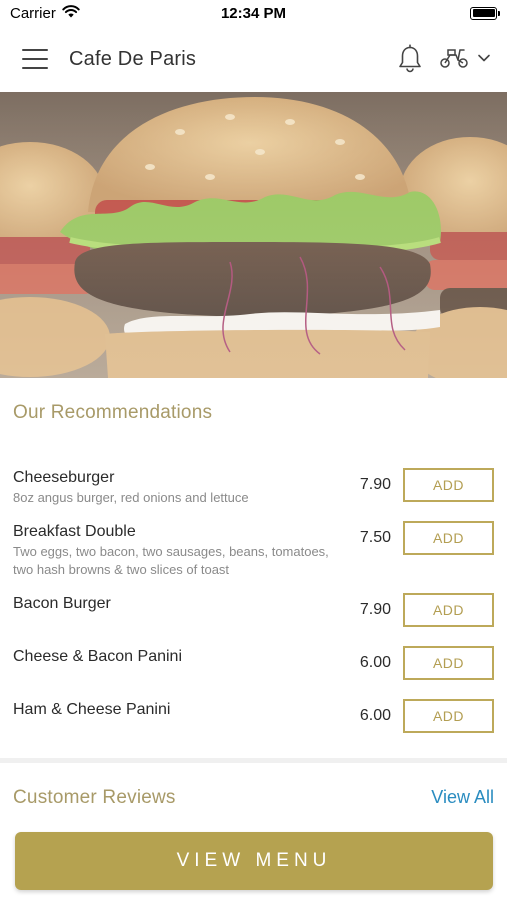 The image size is (507, 900). Describe the element at coordinates (254, 861) in the screenshot. I see `view-menu-button: VIEW MENU` at that location.